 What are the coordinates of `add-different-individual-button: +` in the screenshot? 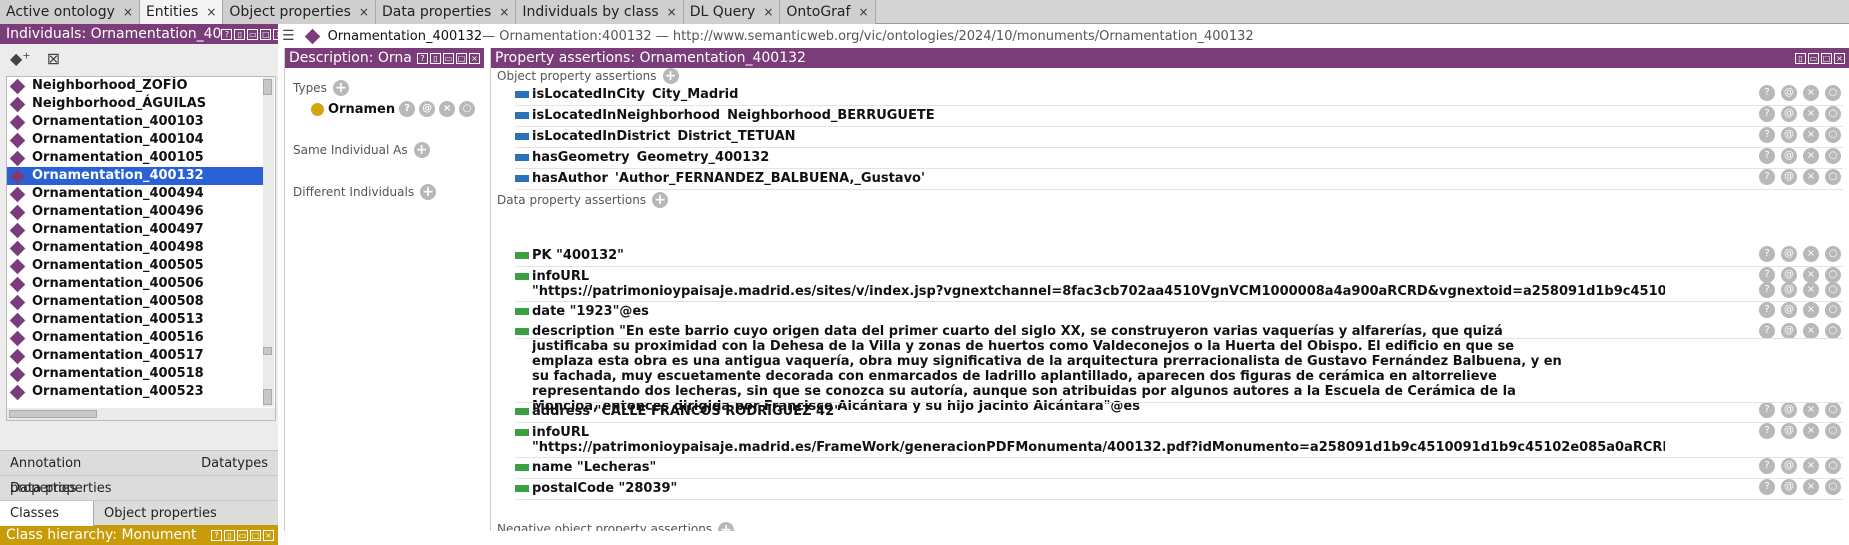 It's located at (428, 192).